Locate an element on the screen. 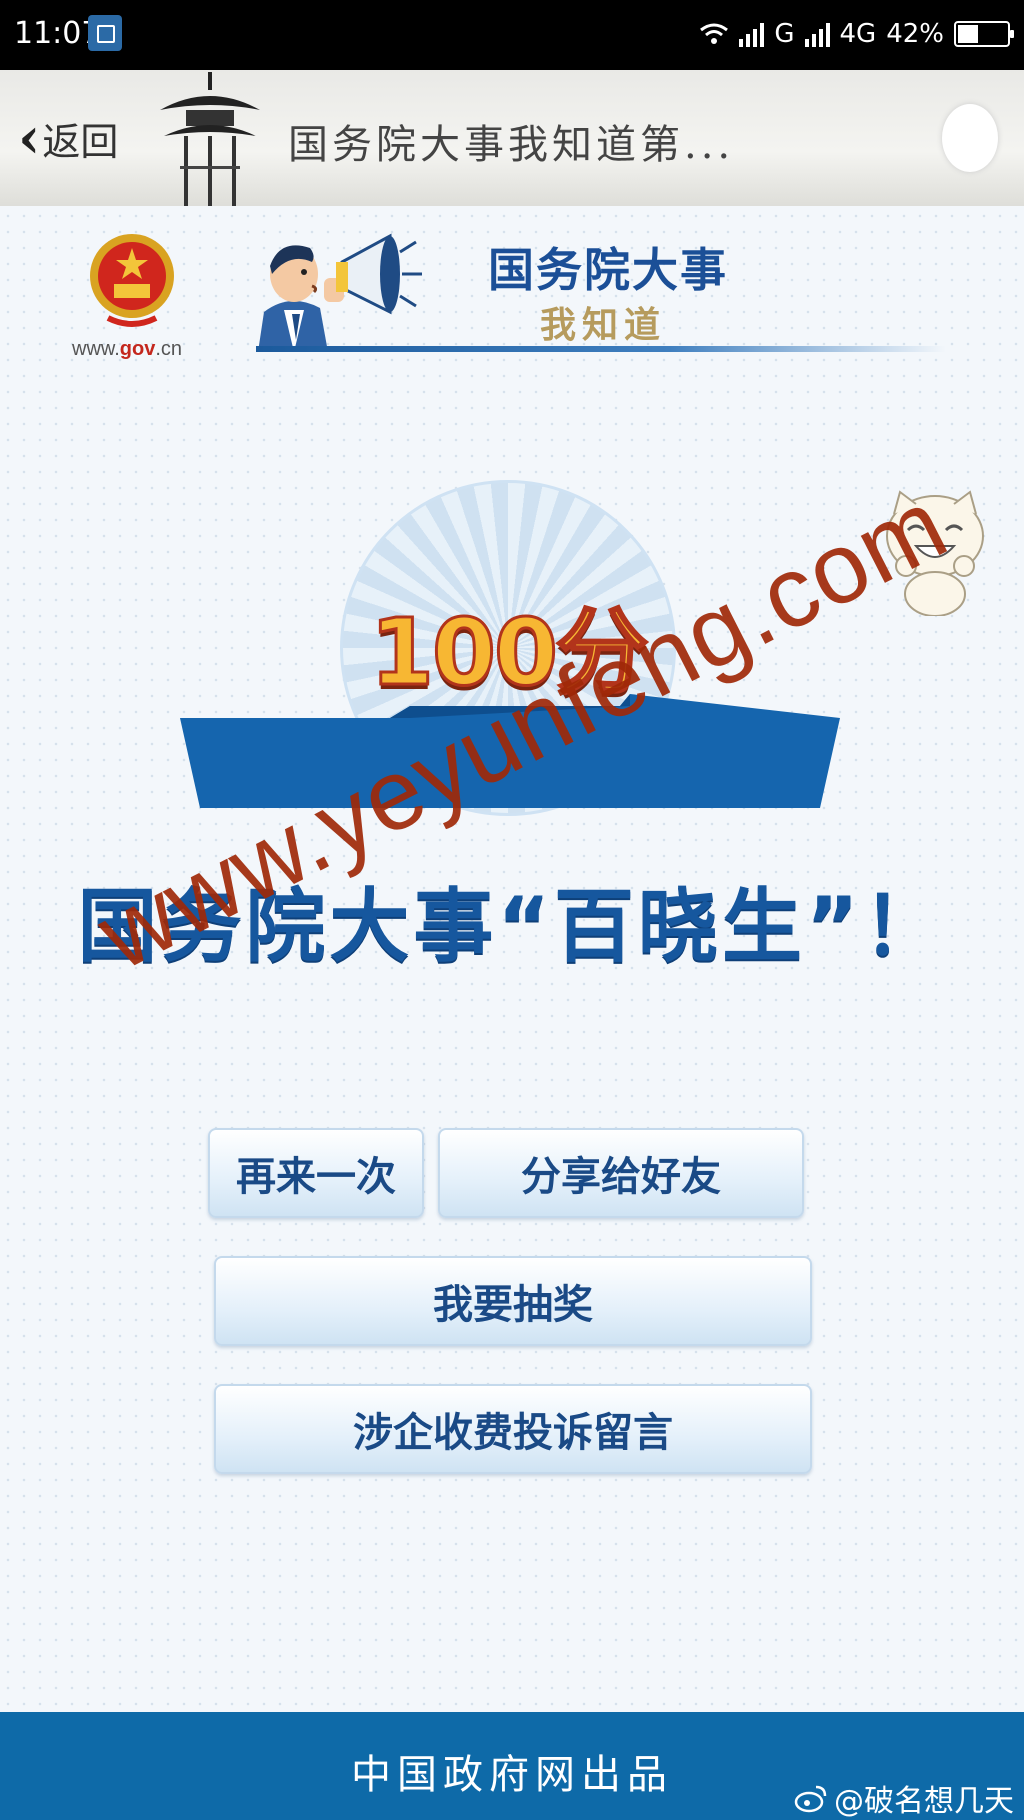  share-button: 分享给好友 is located at coordinates (621, 1173).